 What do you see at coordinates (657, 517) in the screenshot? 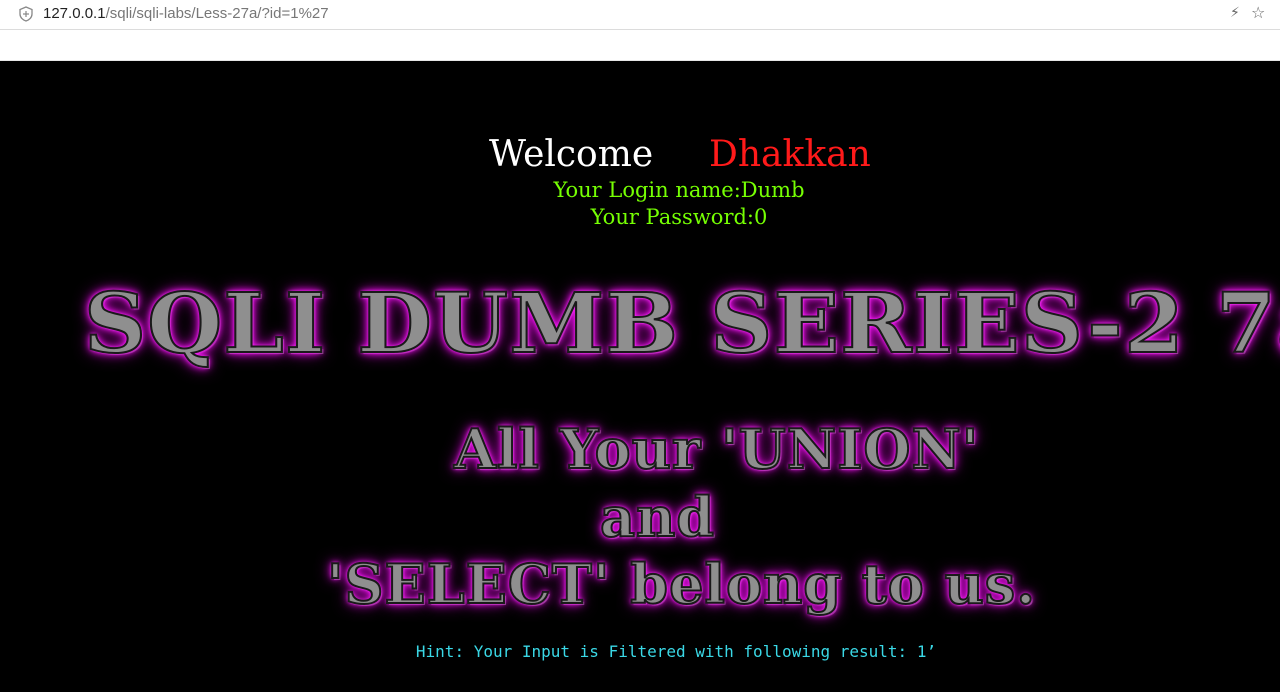
I see `slogan-line-2: and` at bounding box center [657, 517].